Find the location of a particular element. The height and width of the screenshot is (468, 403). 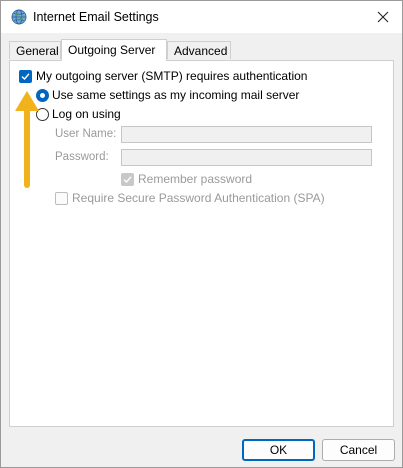

log-on-using-option: Log on using is located at coordinates (78, 114).